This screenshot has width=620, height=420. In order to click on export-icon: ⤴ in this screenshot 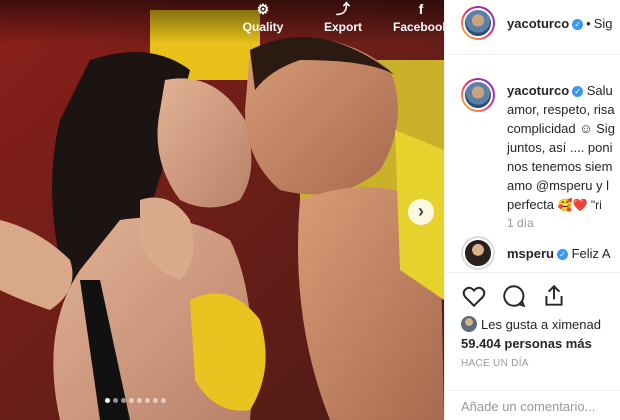, I will do `click(343, 9)`.